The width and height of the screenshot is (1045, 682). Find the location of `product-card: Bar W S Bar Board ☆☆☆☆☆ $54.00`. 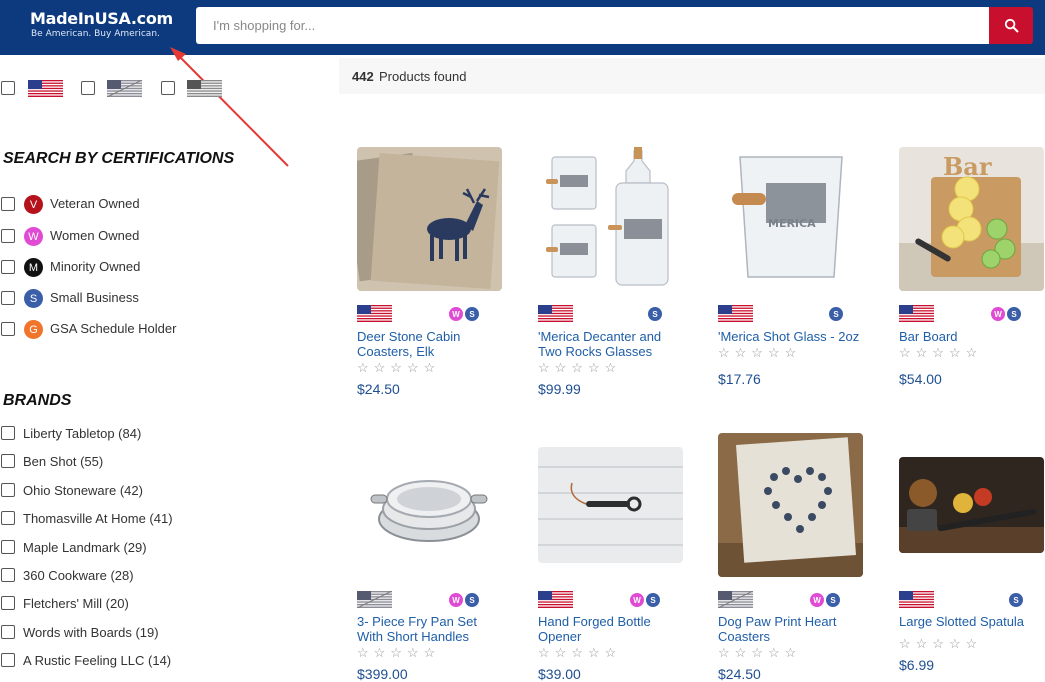

product-card: Bar W S Bar Board ☆☆☆☆☆ $54.00 is located at coordinates (972, 277).